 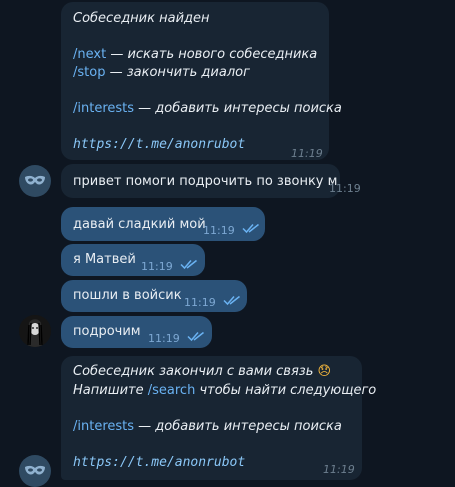 What do you see at coordinates (110, 390) in the screenshot?
I see `message-line-write: Напишите` at bounding box center [110, 390].